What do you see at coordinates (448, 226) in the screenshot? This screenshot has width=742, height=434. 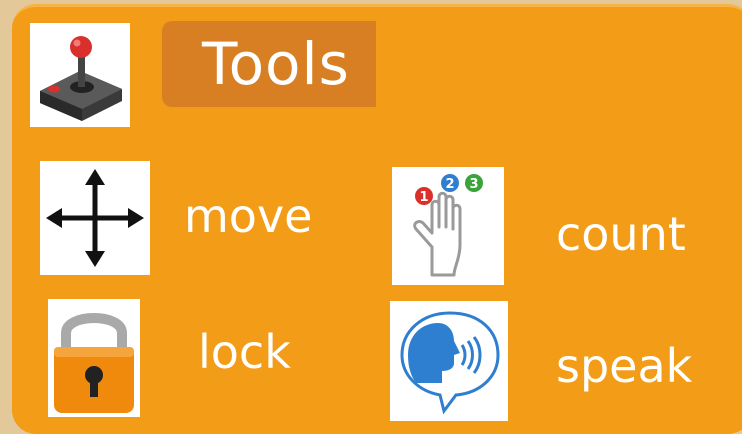 I see `count-hand-icon: 1 2 3` at bounding box center [448, 226].